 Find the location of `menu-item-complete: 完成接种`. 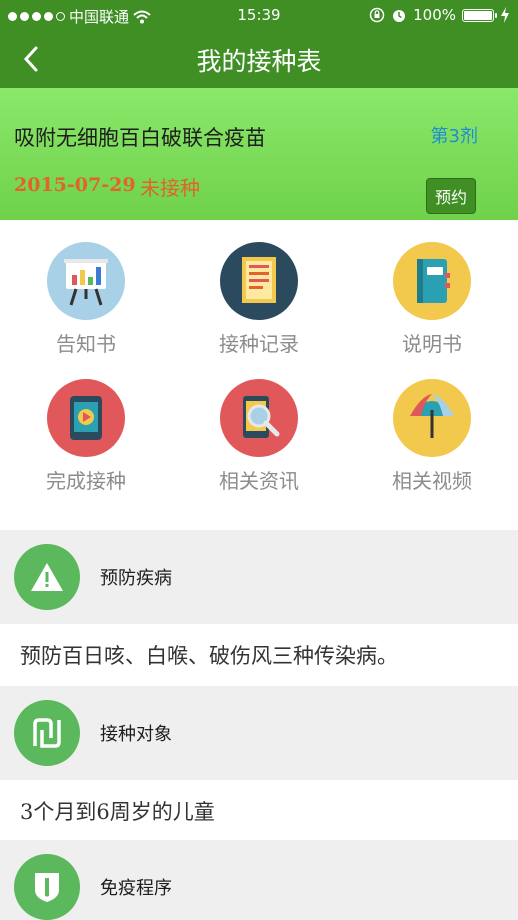

menu-item-complete: 完成接种 is located at coordinates (86, 432).